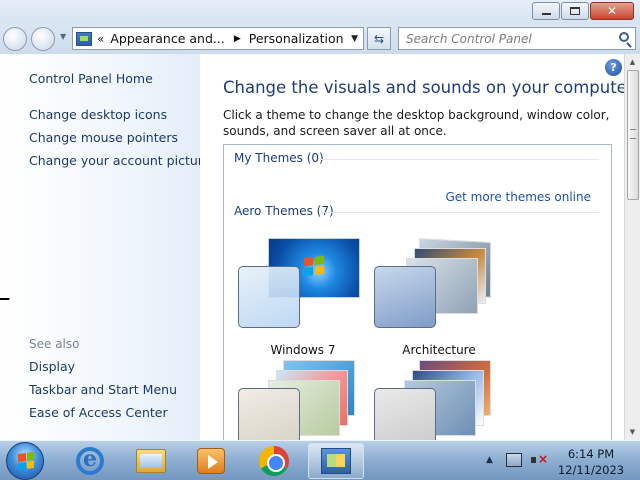 The width and height of the screenshot is (640, 480). Describe the element at coordinates (303, 350) in the screenshot. I see `theme-name: Windows 7` at that location.